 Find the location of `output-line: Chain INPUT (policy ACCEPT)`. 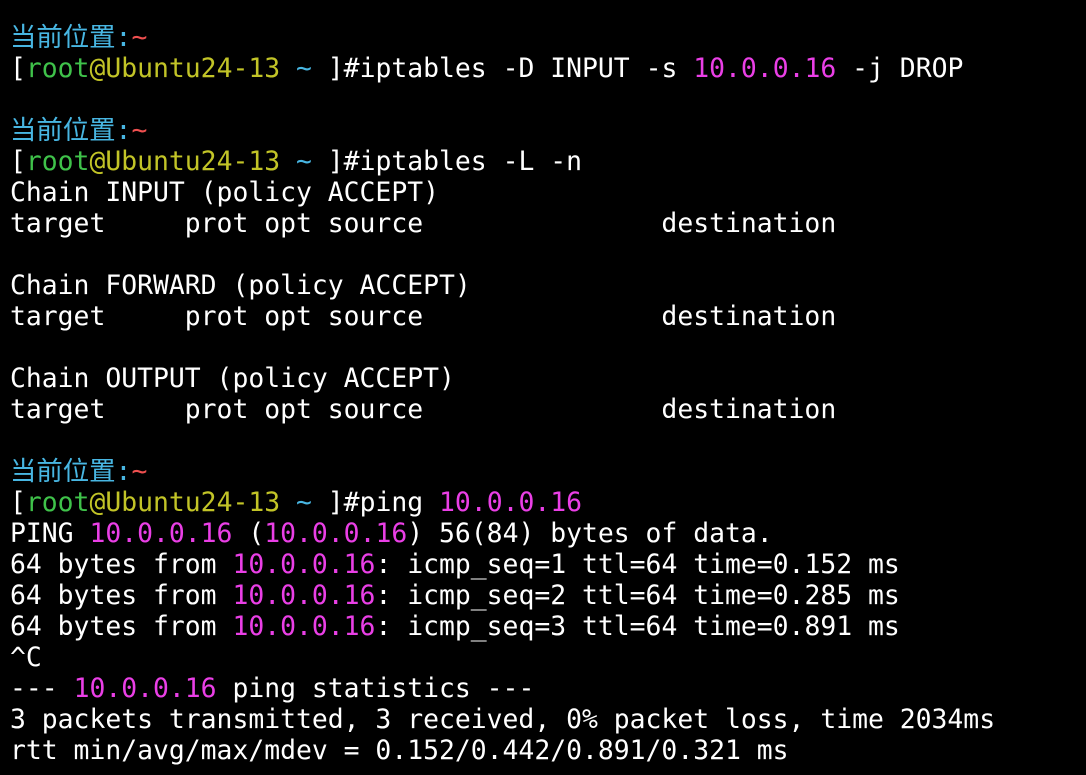

output-line: Chain INPUT (policy ACCEPT) is located at coordinates (548, 192).